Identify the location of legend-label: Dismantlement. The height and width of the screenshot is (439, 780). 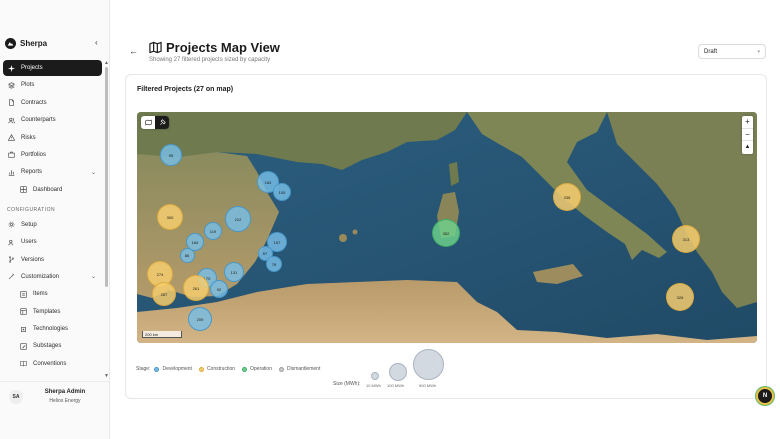
(303, 369).